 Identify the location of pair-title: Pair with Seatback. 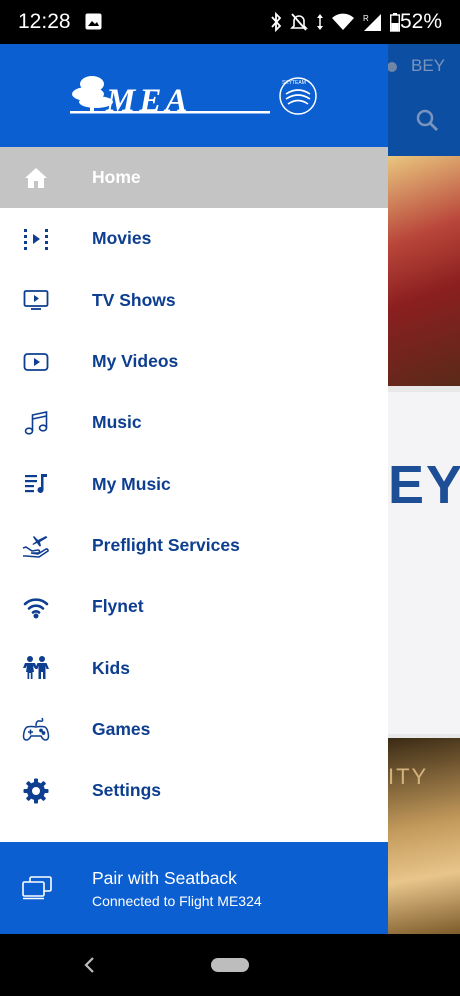
(164, 878).